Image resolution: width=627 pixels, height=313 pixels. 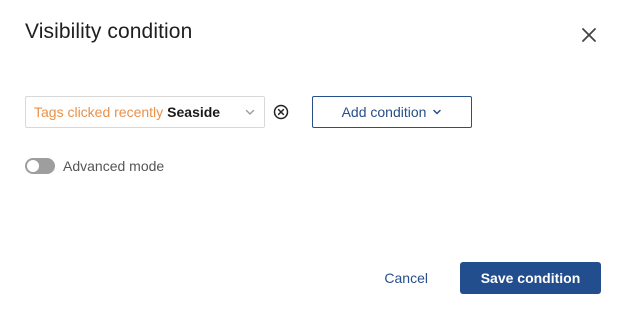 I want to click on advanced-mode-toggle, so click(x=40, y=166).